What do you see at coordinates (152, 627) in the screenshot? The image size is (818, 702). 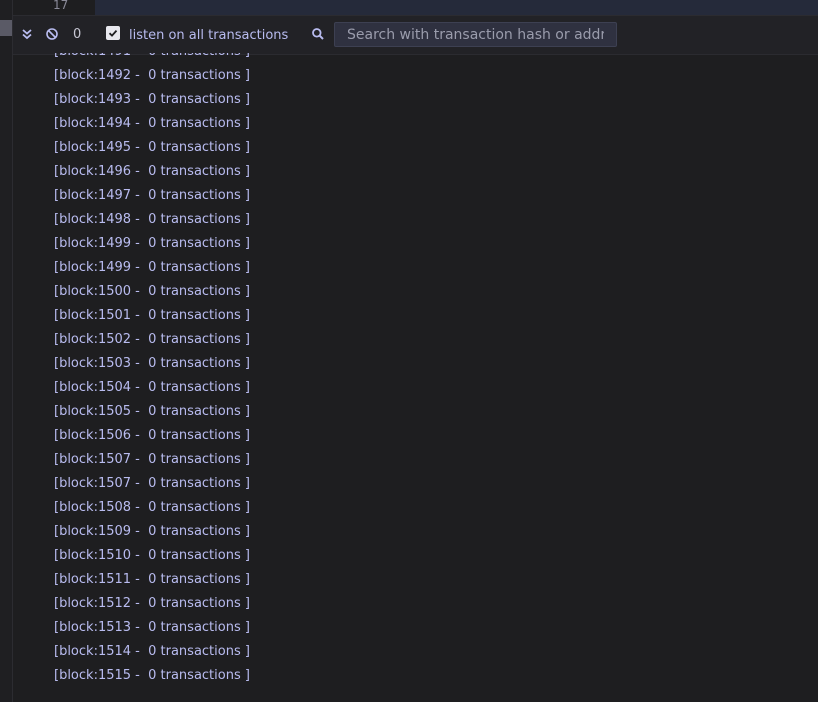 I see `log-line: [block:1513 - 0 transactions ]` at bounding box center [152, 627].